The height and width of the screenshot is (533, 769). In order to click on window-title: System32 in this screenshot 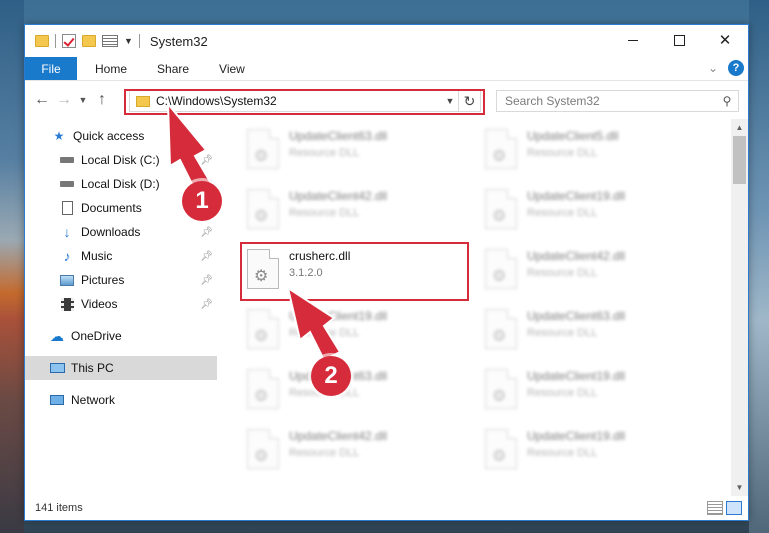, I will do `click(178, 41)`.